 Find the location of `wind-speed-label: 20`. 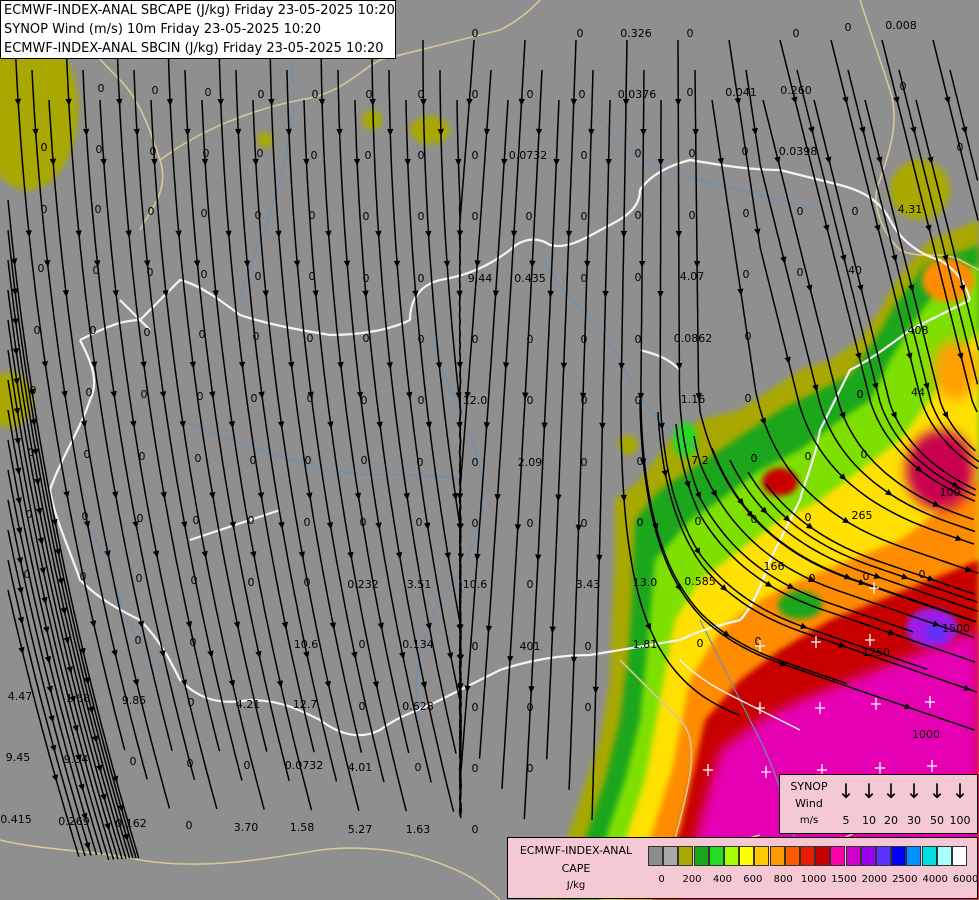

wind-speed-label: 20 is located at coordinates (891, 820).